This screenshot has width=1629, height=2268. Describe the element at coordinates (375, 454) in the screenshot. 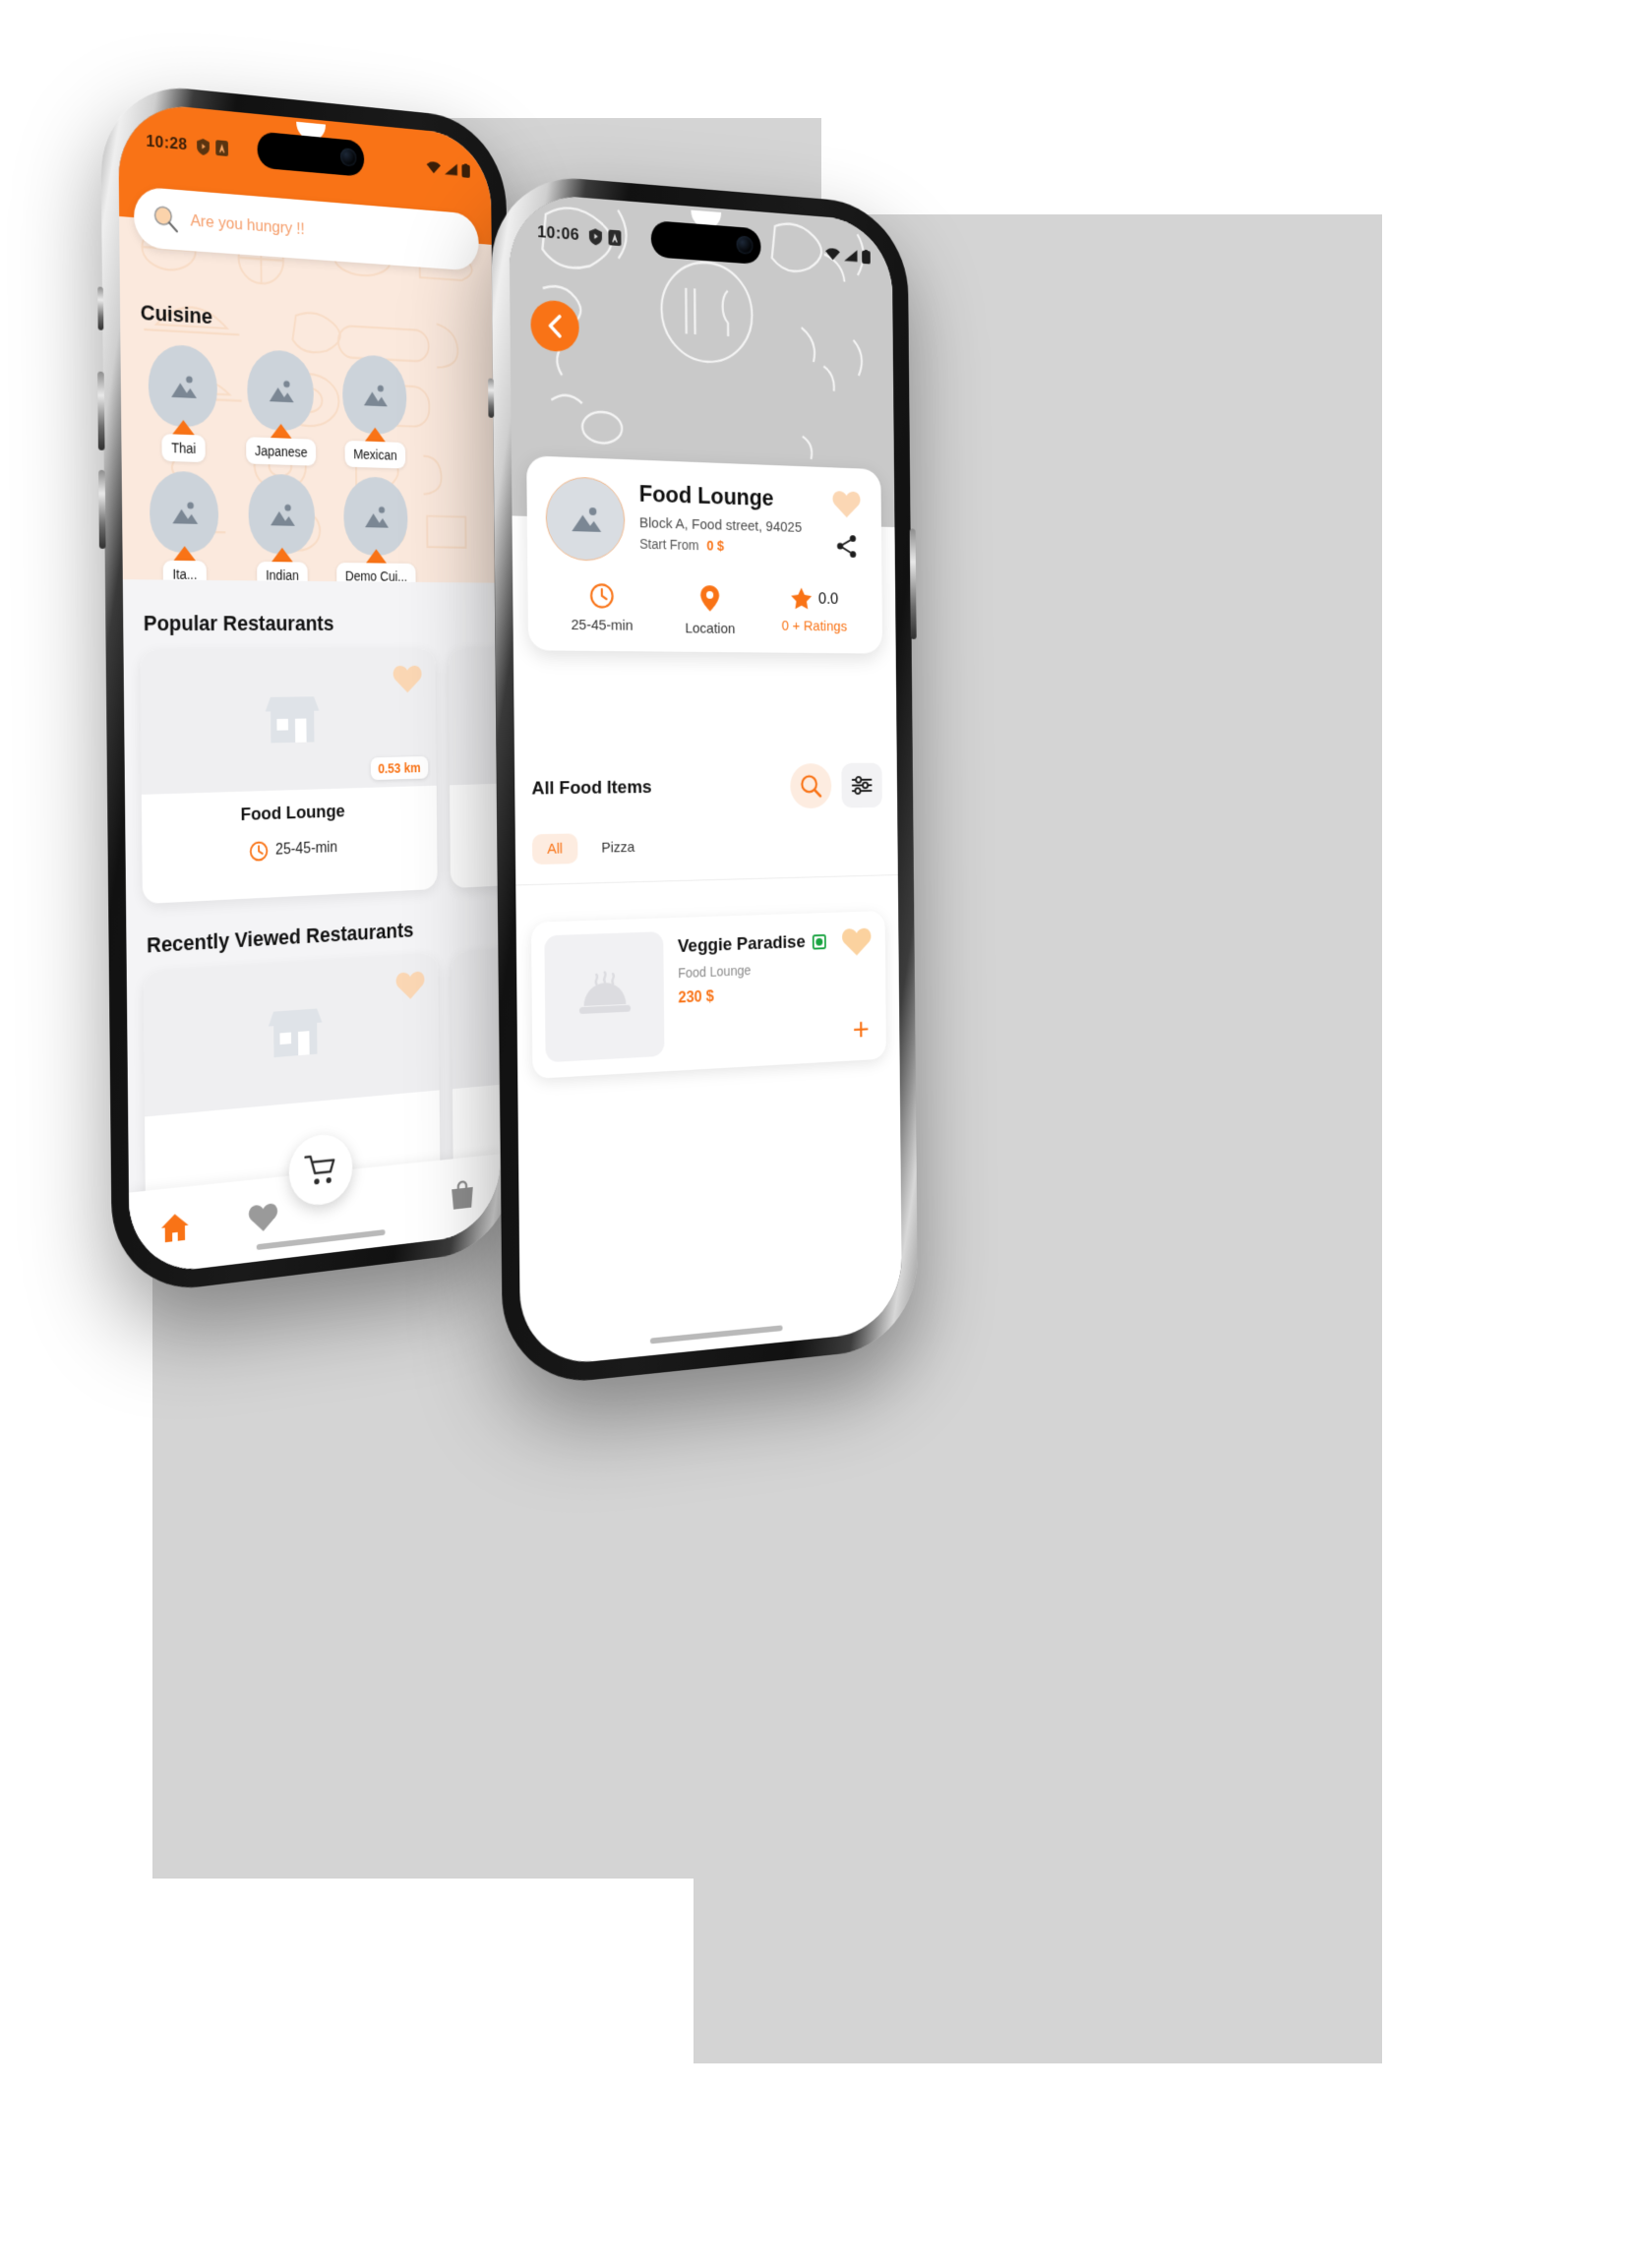

I see `cuisine-label: Mexican` at that location.